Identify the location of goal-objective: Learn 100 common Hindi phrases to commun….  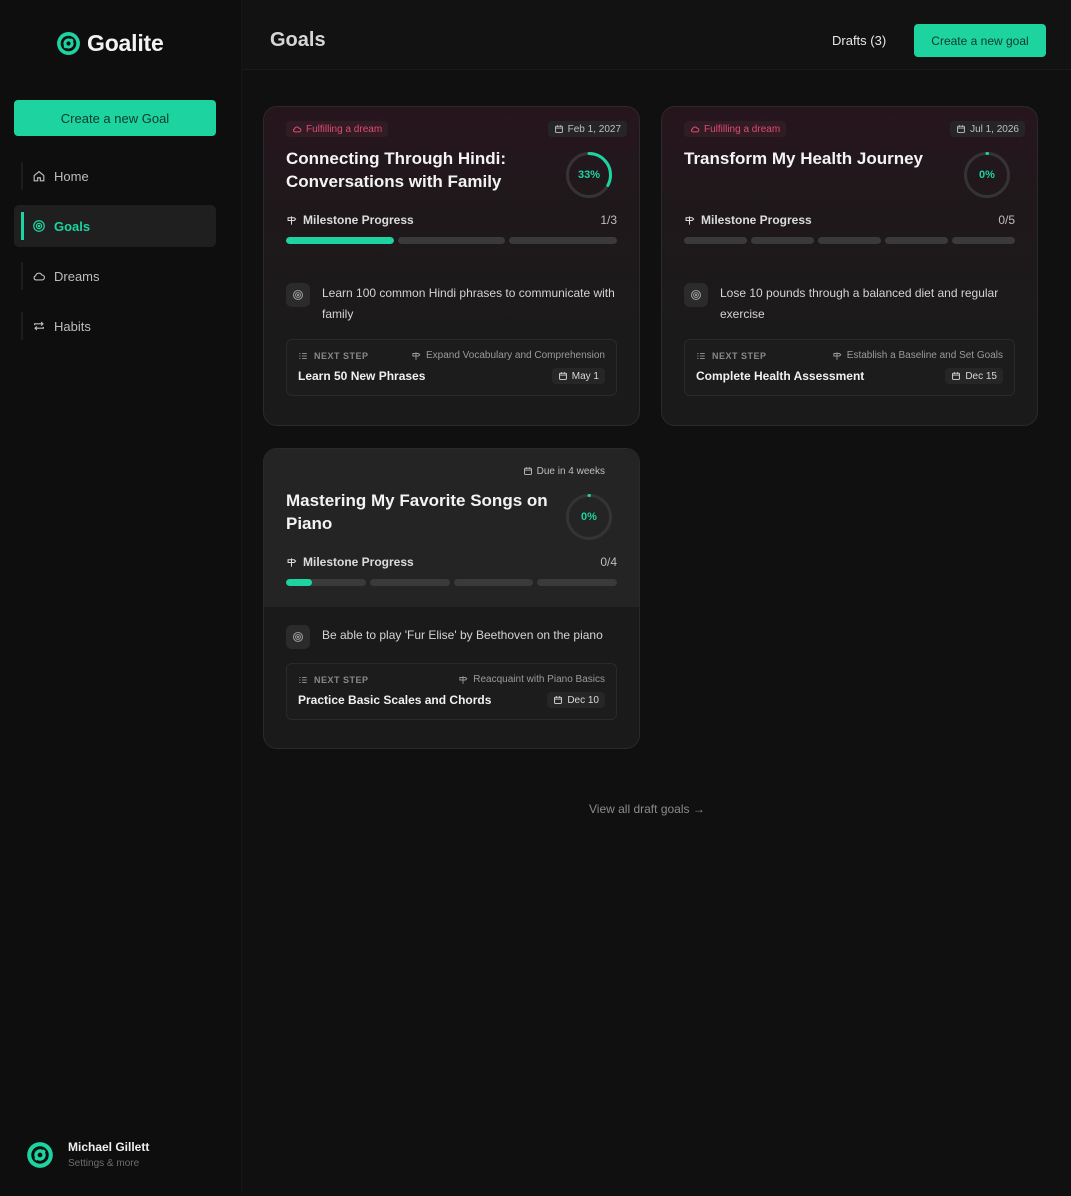
(451, 304).